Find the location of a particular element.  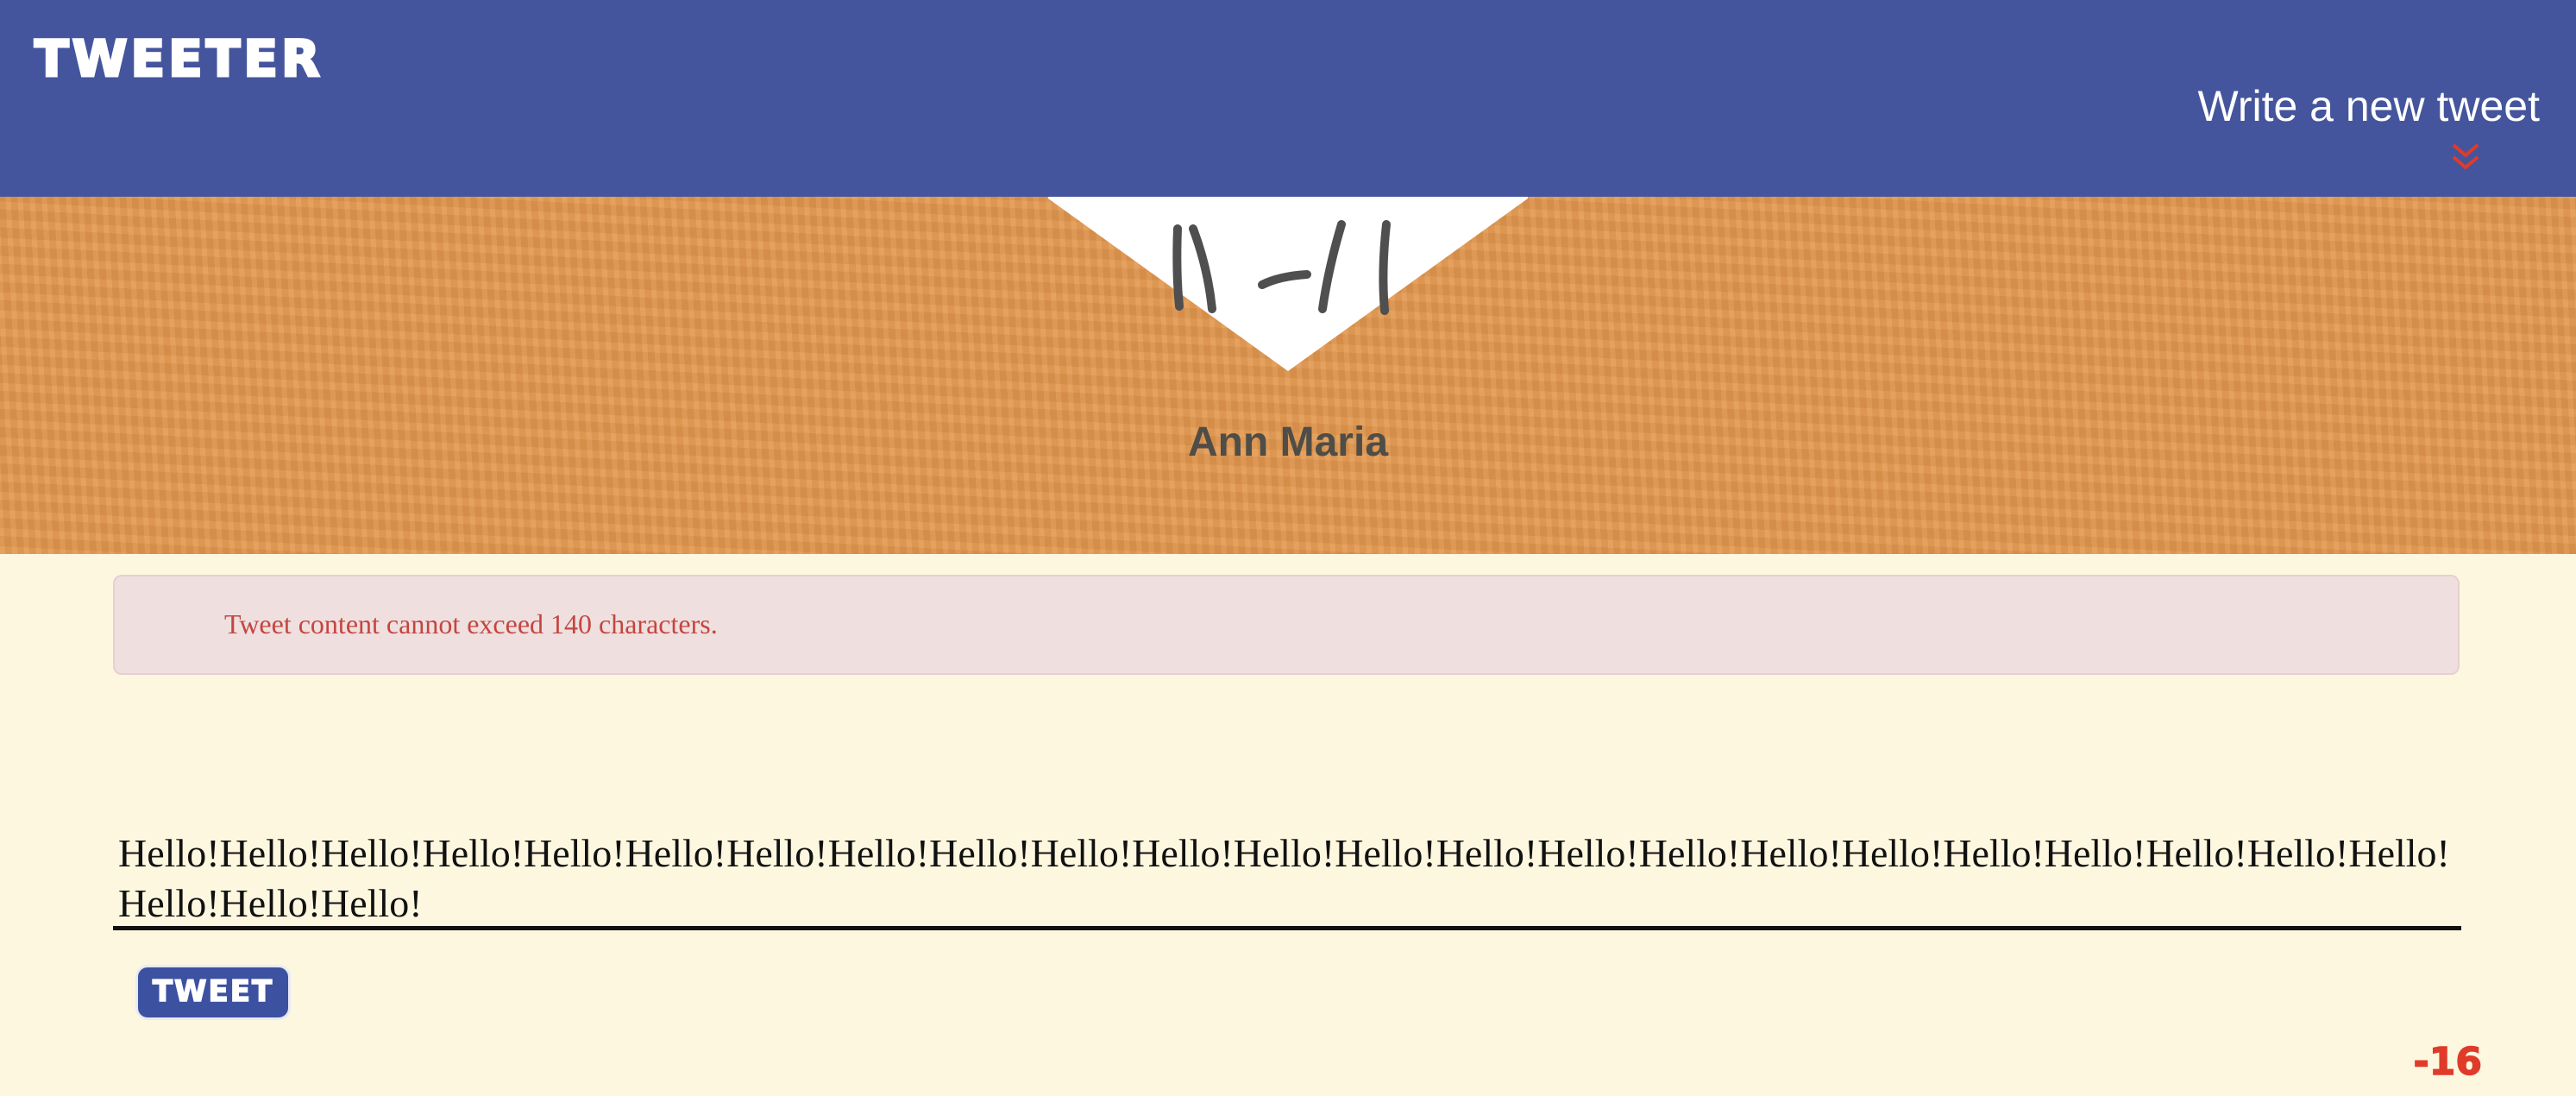

double-chevron-down-icon is located at coordinates (2465, 157).